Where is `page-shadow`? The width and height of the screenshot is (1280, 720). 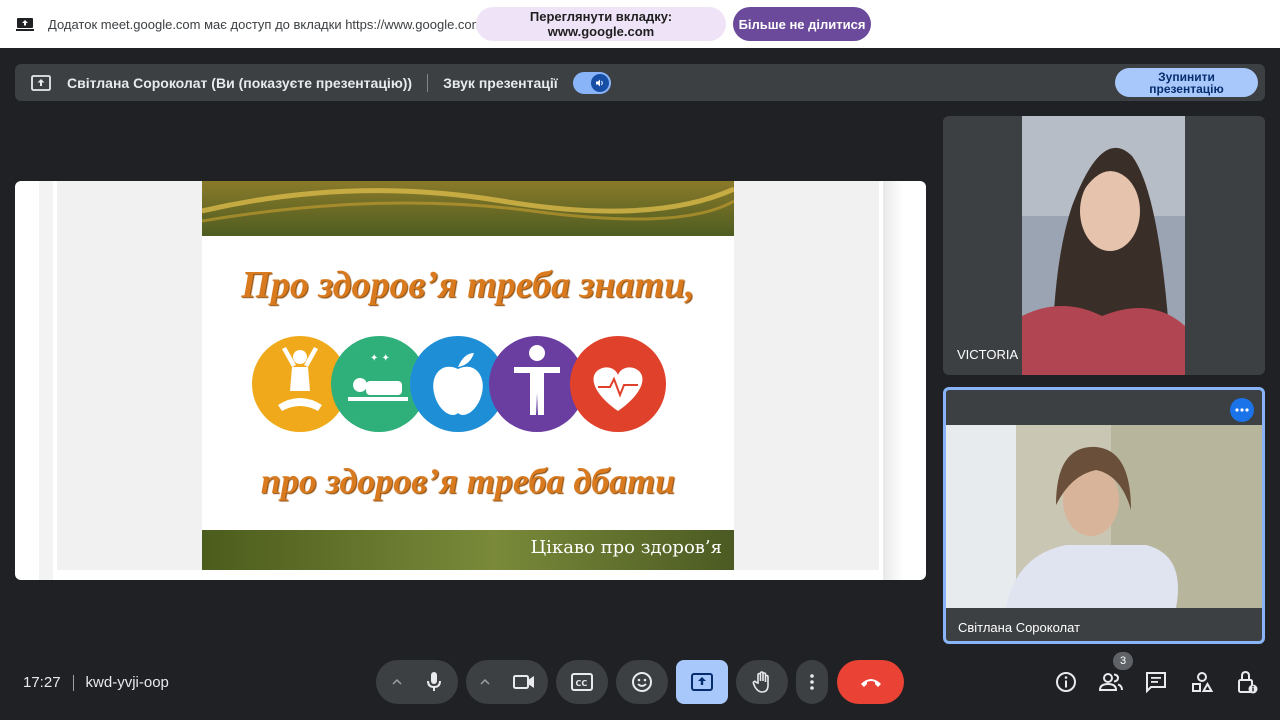
page-shadow is located at coordinates (893, 380).